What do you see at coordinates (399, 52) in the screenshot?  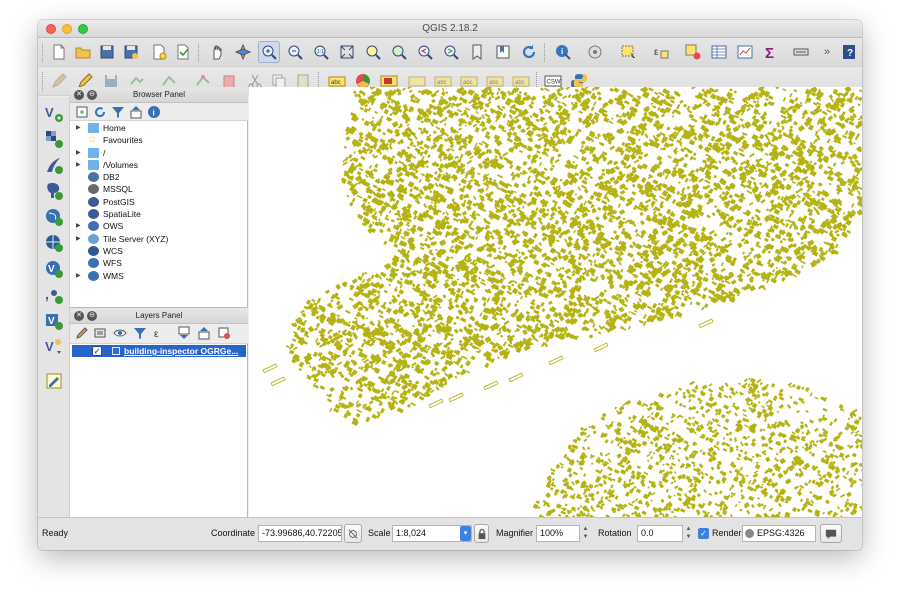 I see `zoom-to-layer-icon` at bounding box center [399, 52].